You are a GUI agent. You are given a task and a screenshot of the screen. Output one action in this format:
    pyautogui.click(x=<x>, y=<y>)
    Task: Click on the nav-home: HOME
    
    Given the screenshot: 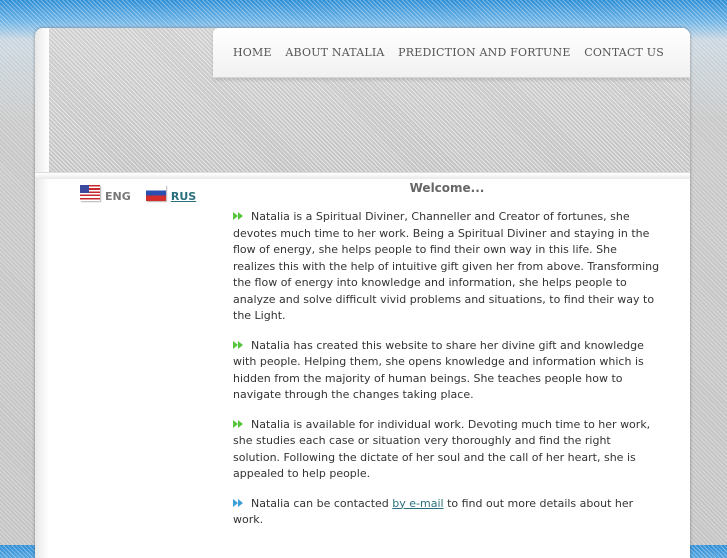 What is the action you would take?
    pyautogui.click(x=252, y=52)
    